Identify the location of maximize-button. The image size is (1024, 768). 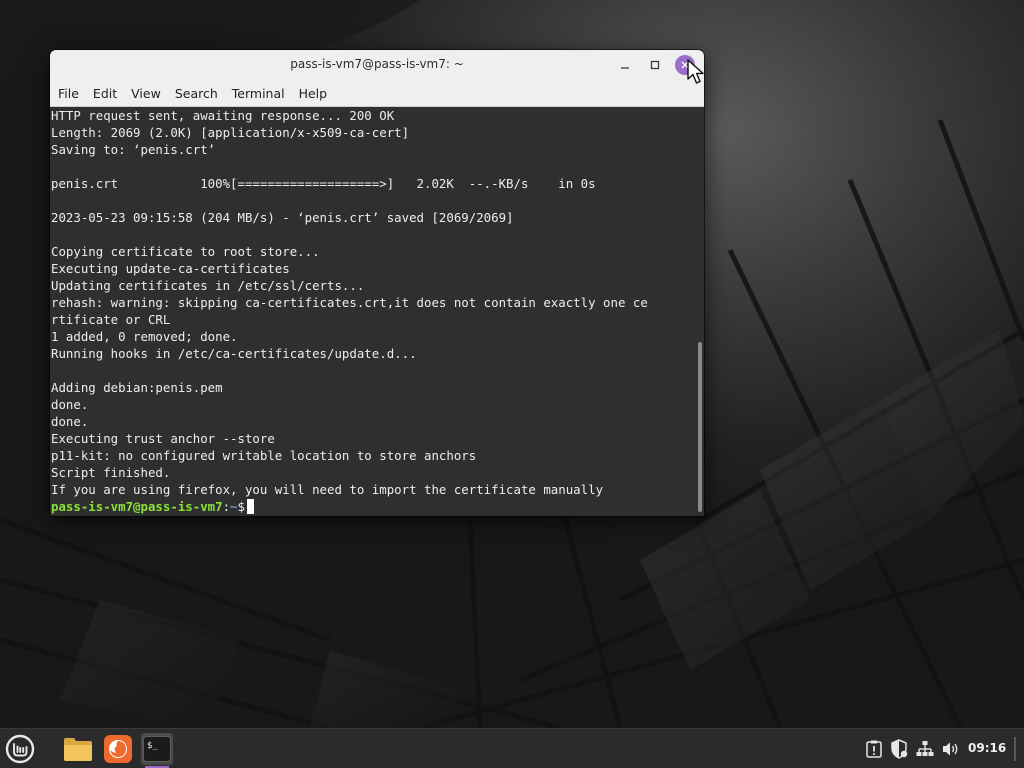
(655, 65).